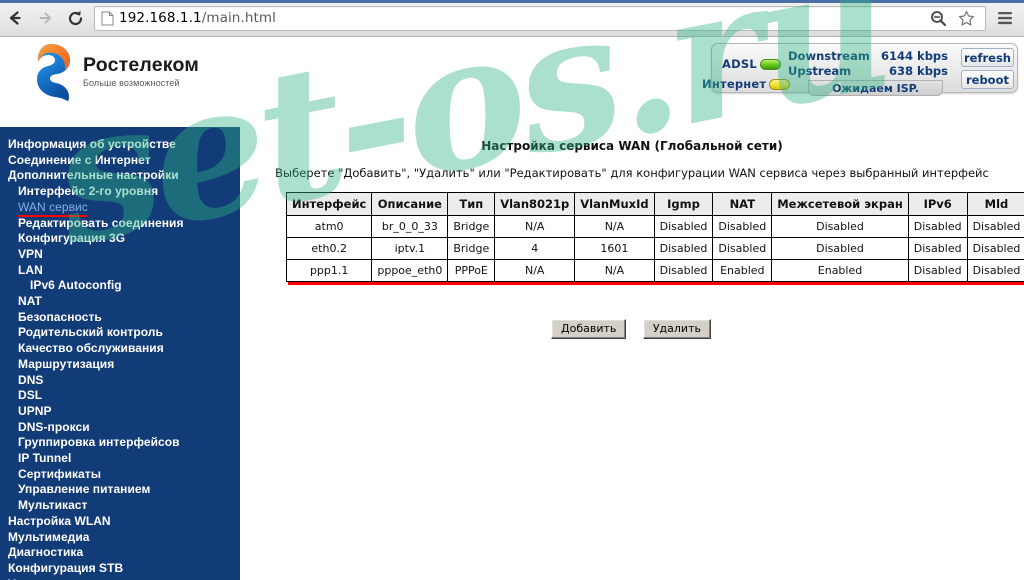 The height and width of the screenshot is (580, 1024). What do you see at coordinates (120, 176) in the screenshot?
I see `sidebar-item-2: Дополнительные настройки` at bounding box center [120, 176].